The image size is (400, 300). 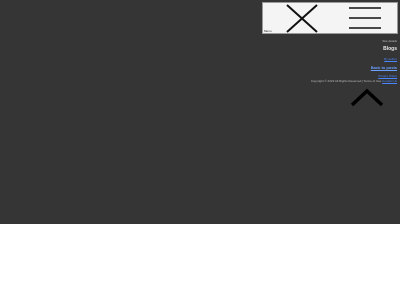 I want to click on chevron-up-icon, so click(x=367, y=97).